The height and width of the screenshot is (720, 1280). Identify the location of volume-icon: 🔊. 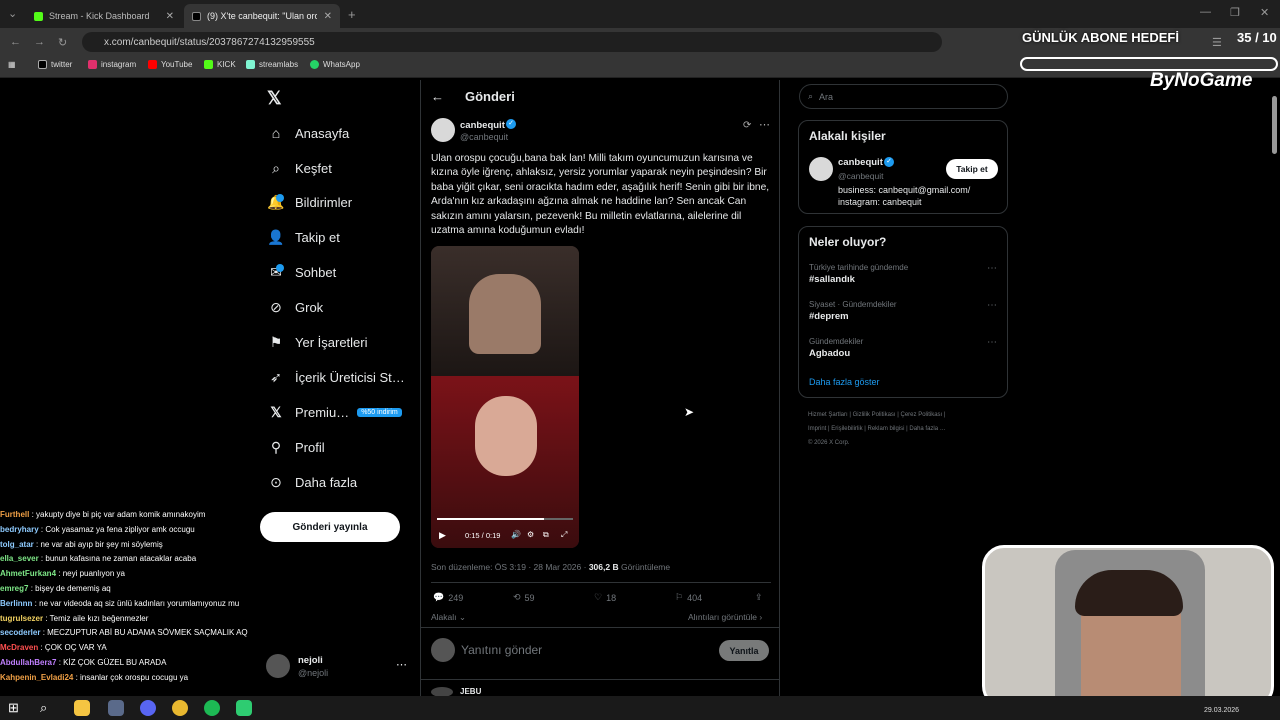
(516, 534).